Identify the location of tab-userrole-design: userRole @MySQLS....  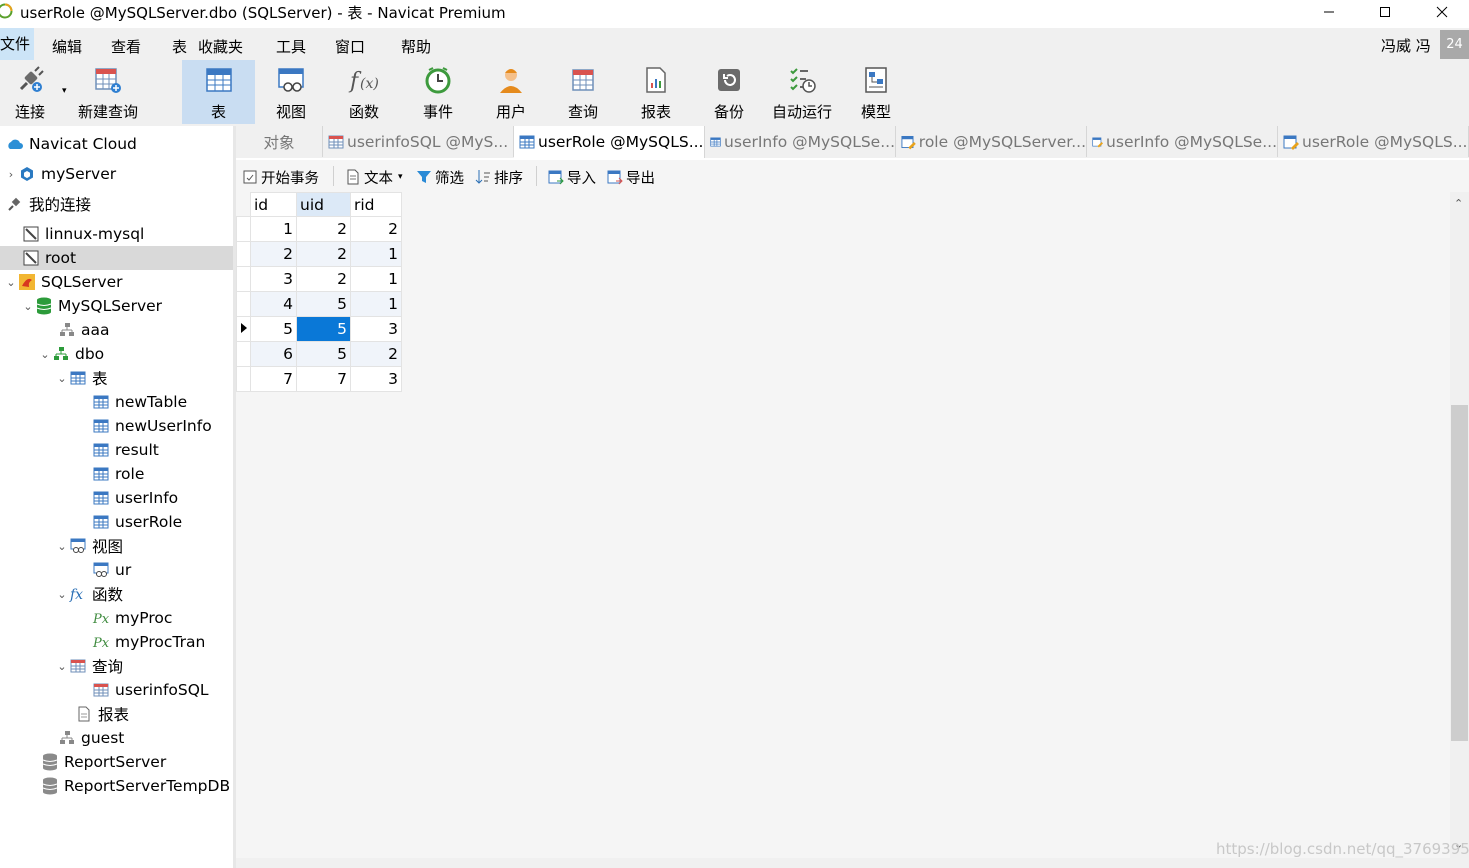
(1373, 141).